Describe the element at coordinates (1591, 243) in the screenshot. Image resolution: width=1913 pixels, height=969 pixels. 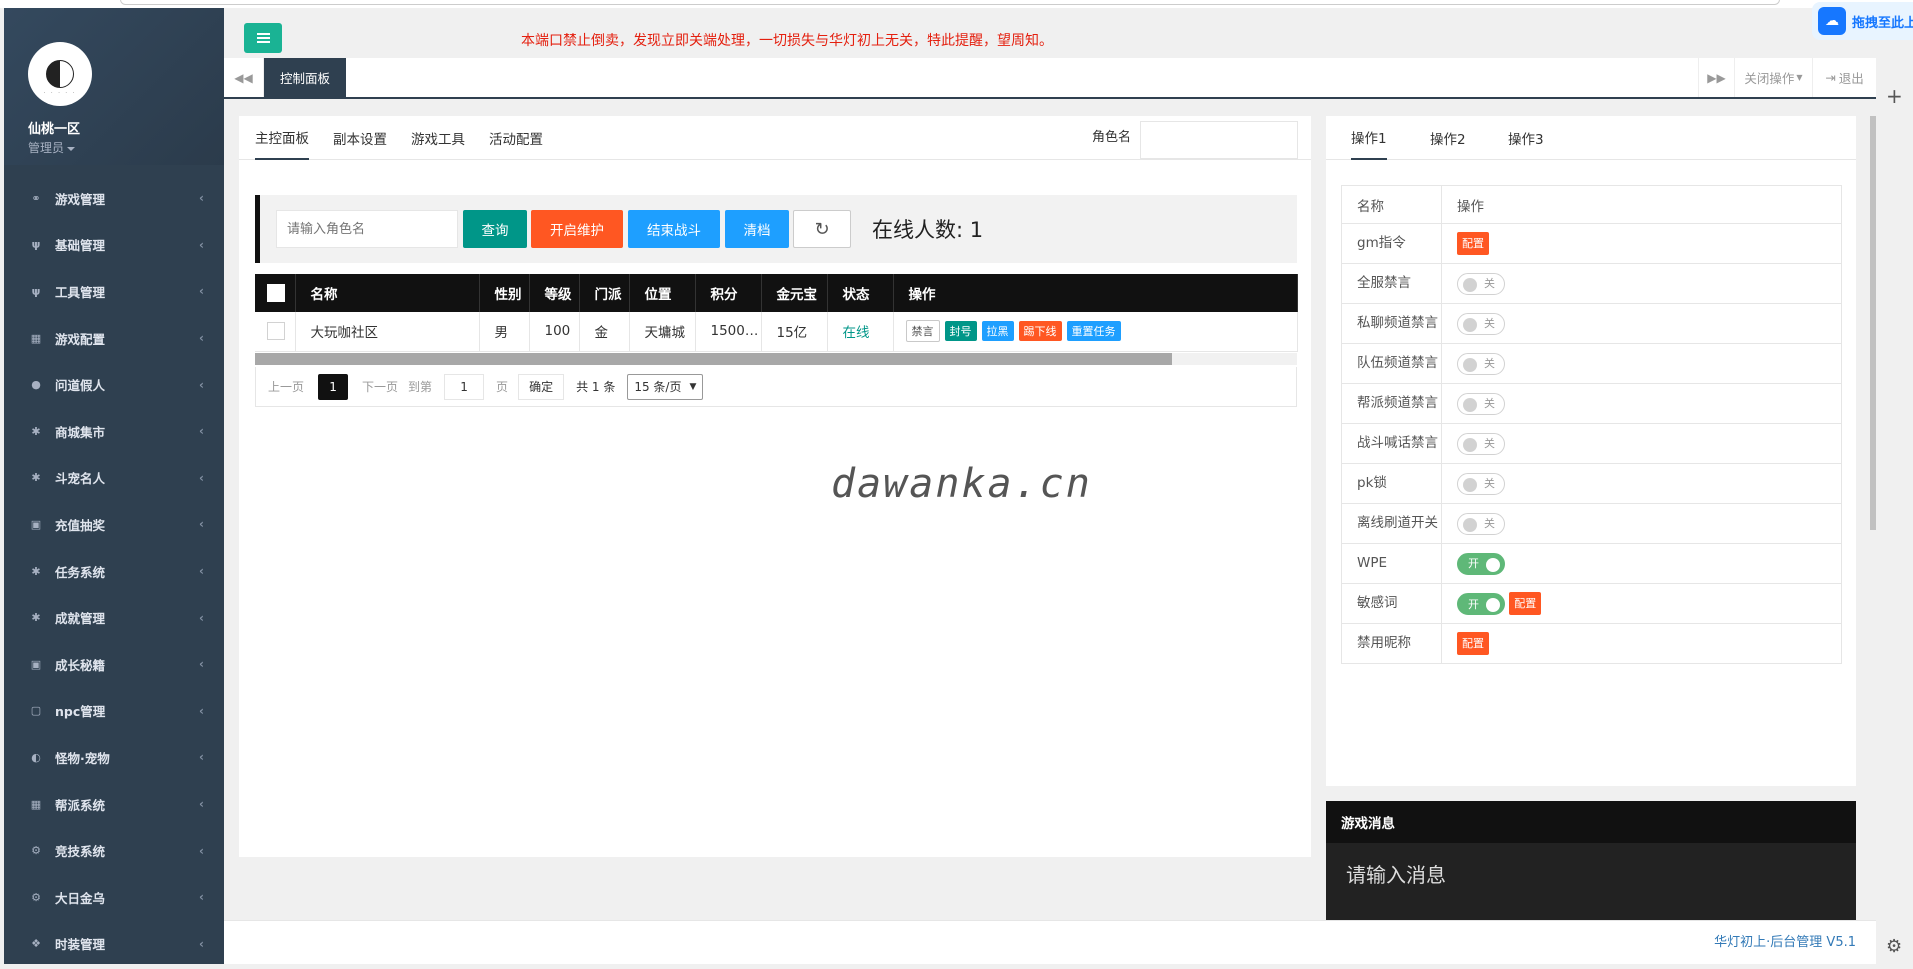
I see `operation-row: gm指令 配置` at that location.